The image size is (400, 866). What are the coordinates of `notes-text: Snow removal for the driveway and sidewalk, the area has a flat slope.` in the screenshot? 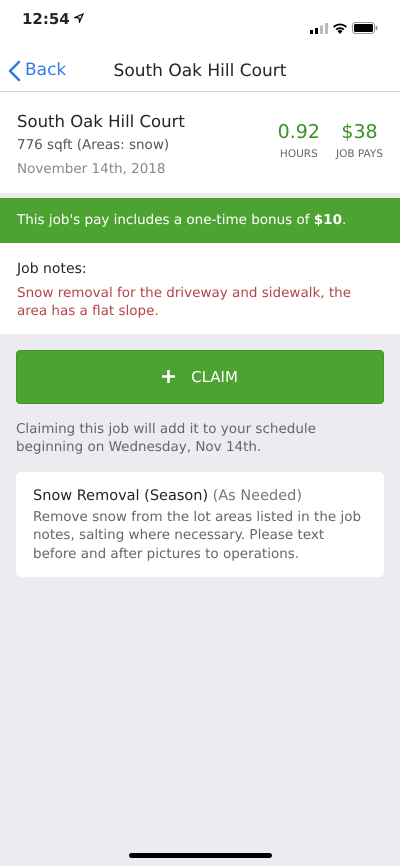 It's located at (184, 302).